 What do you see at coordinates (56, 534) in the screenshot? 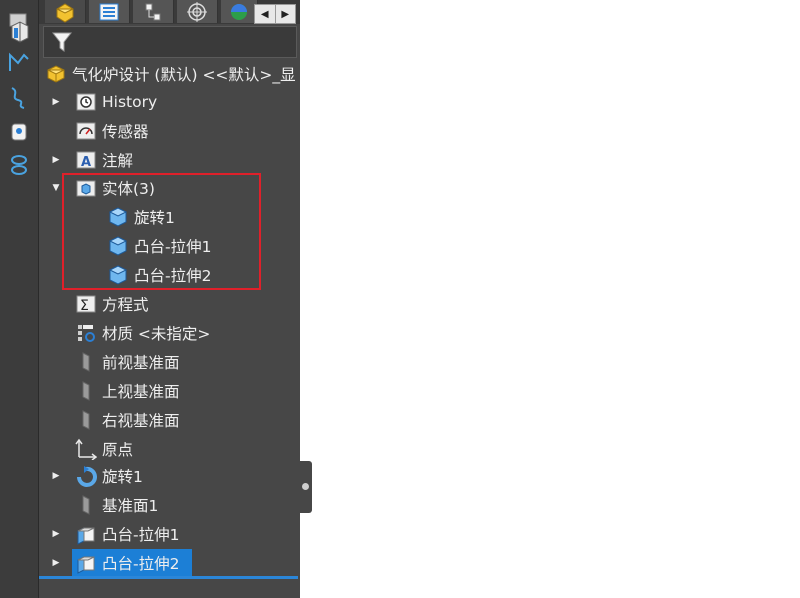
I see `boss-extrude1-expander: ▶` at bounding box center [56, 534].